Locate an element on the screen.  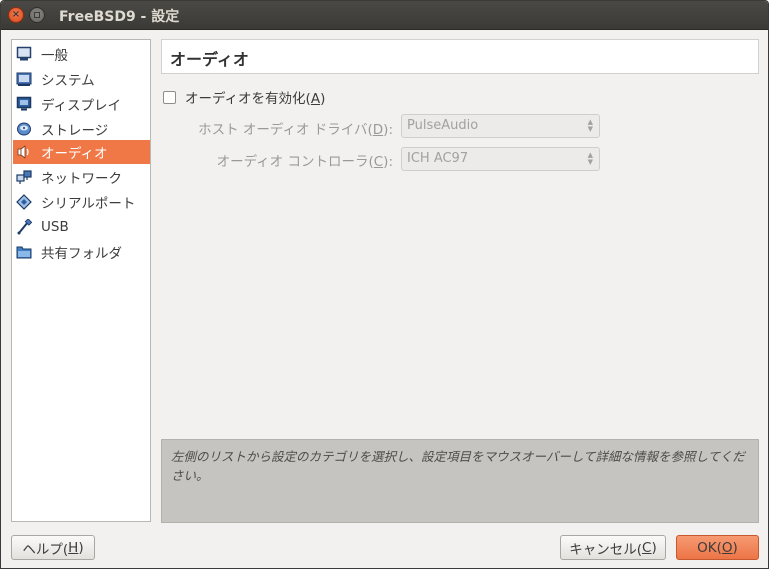
host-audio-driver-label: ホスト オーディオ ドライバ(D): is located at coordinates (295, 130).